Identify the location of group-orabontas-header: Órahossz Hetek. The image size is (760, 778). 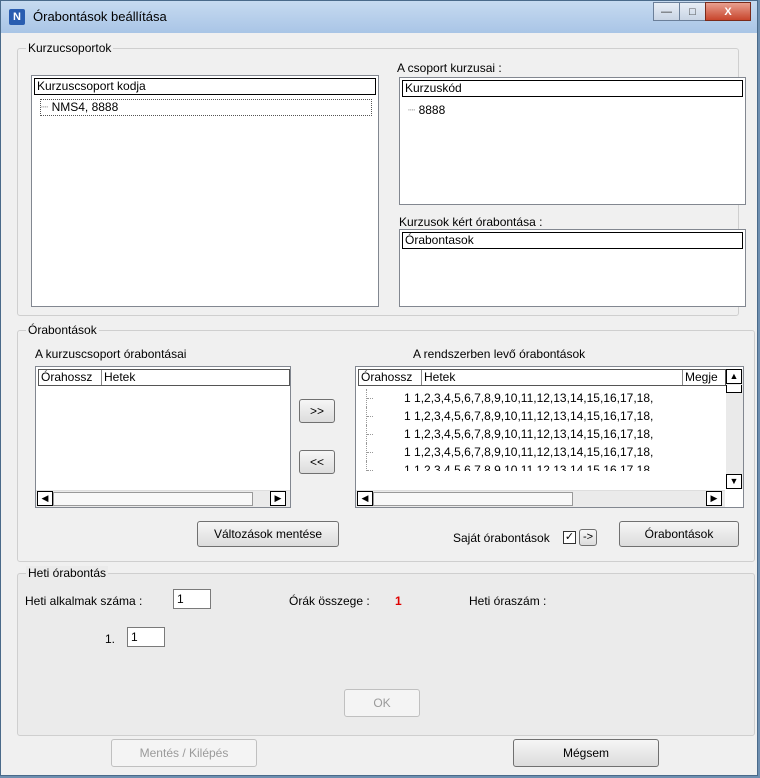
(164, 377).